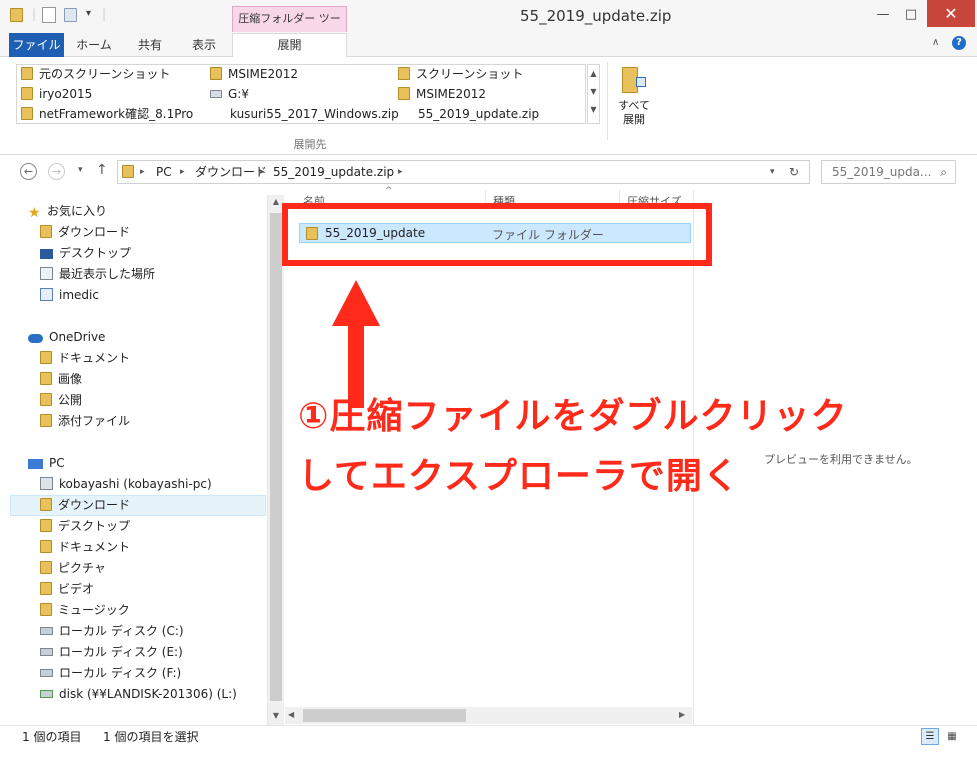 This screenshot has height=757, width=977. What do you see at coordinates (95, 74) in the screenshot?
I see `gallery-item: 元のスクリーンショット` at bounding box center [95, 74].